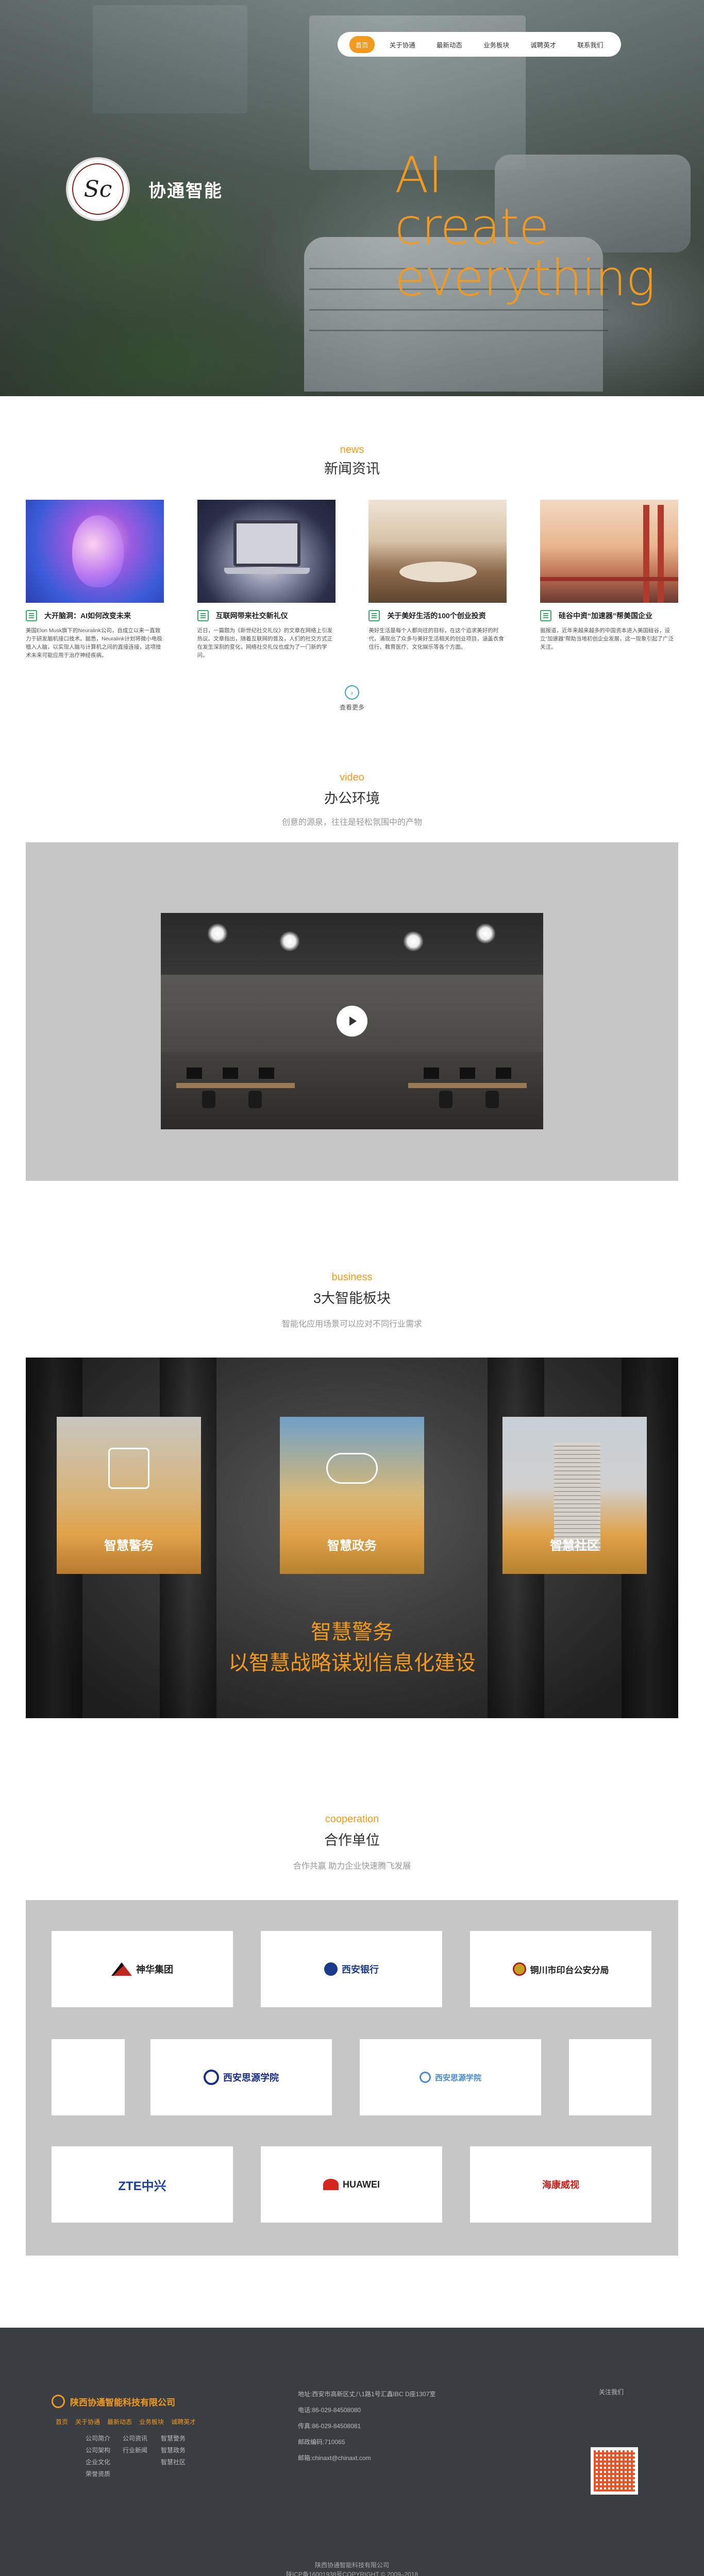  I want to click on partner-name: 西安银行, so click(360, 1969).